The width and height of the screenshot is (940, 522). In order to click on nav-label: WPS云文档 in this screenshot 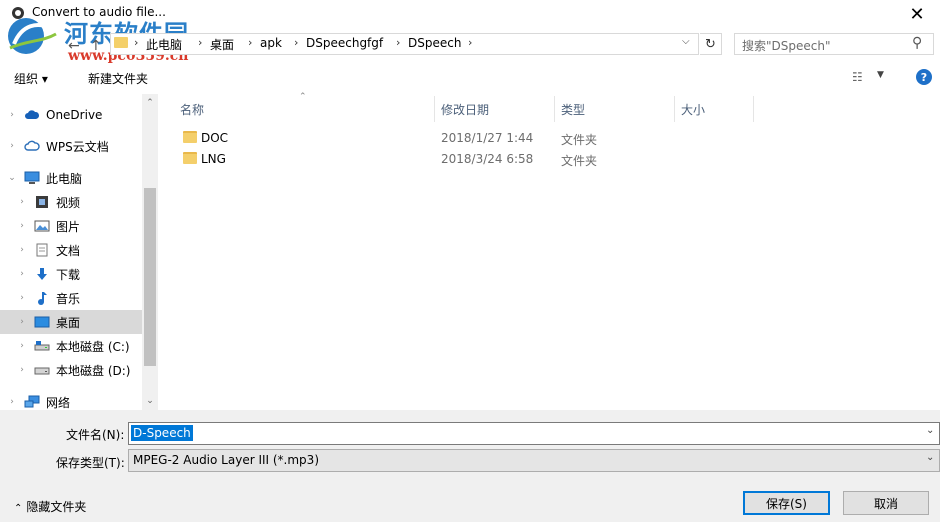, I will do `click(77, 146)`.